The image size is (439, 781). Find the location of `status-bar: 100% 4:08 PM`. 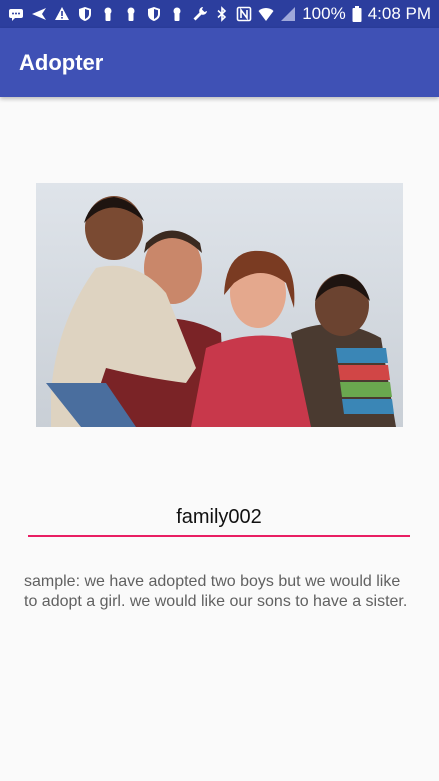

status-bar: 100% 4:08 PM is located at coordinates (219, 14).